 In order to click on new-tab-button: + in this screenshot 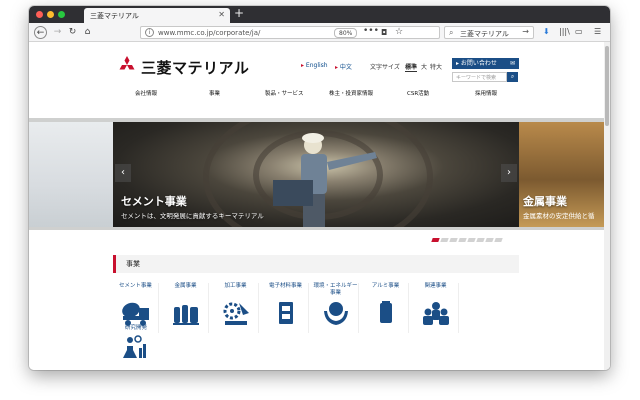, I will do `click(239, 13)`.